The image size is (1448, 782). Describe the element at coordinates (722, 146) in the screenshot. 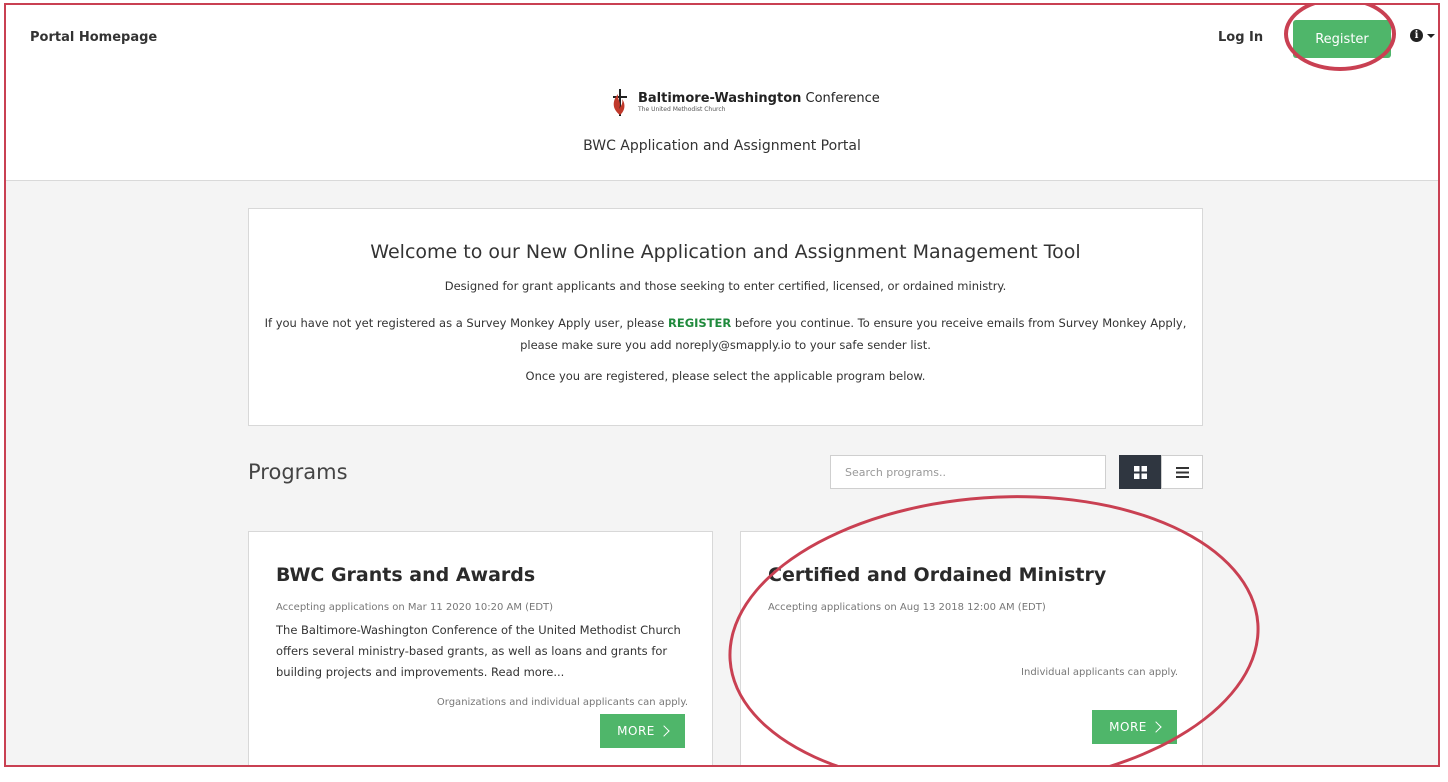

I see `portal-title: BWC Application and Assignment Portal` at that location.